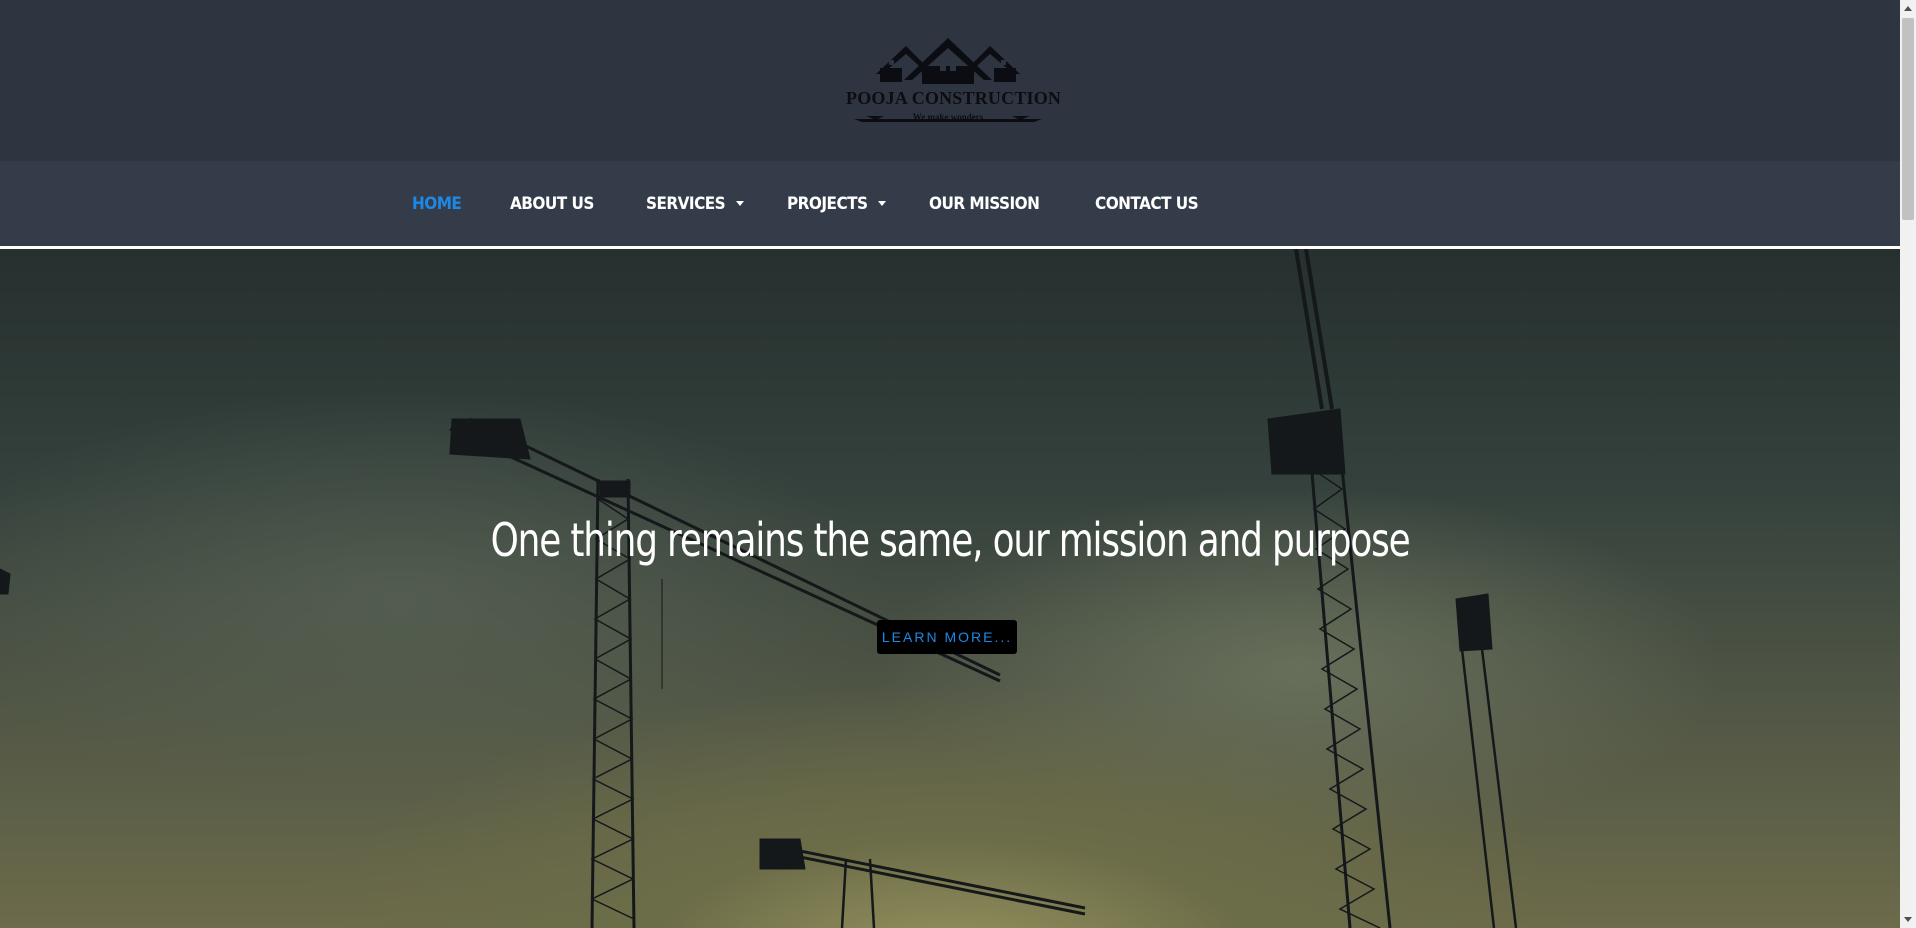  I want to click on nav-item-label: SERVICES, so click(685, 203).